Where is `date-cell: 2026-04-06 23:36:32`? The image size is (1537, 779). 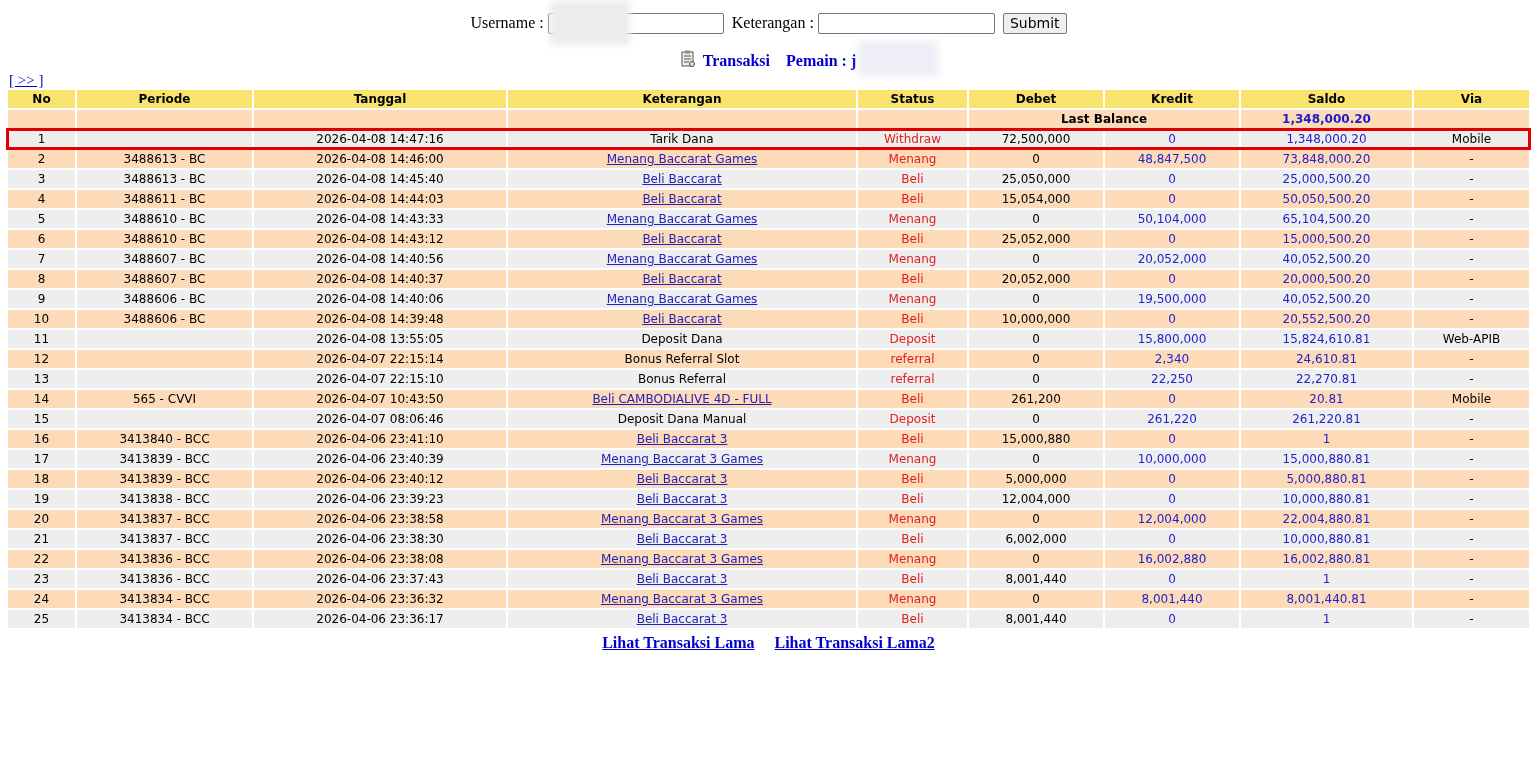 date-cell: 2026-04-06 23:36:32 is located at coordinates (380, 599).